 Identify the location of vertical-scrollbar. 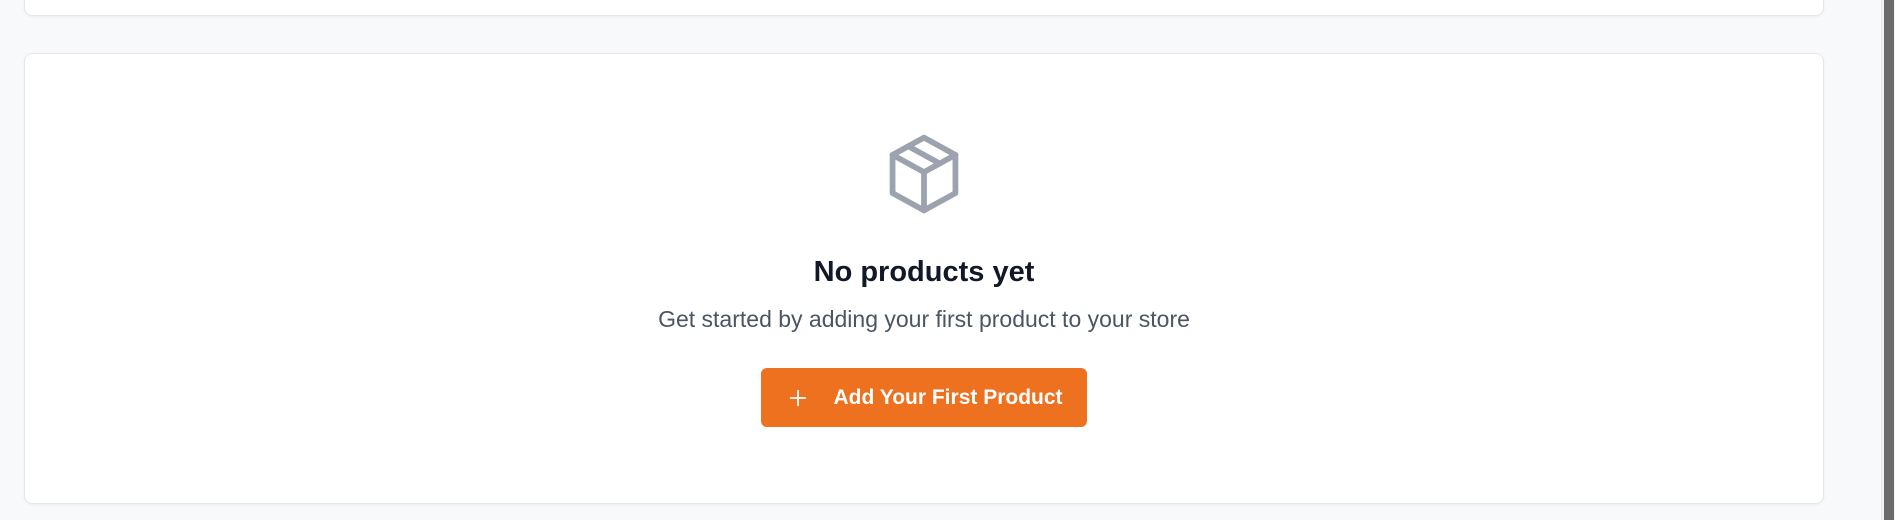
(1888, 260).